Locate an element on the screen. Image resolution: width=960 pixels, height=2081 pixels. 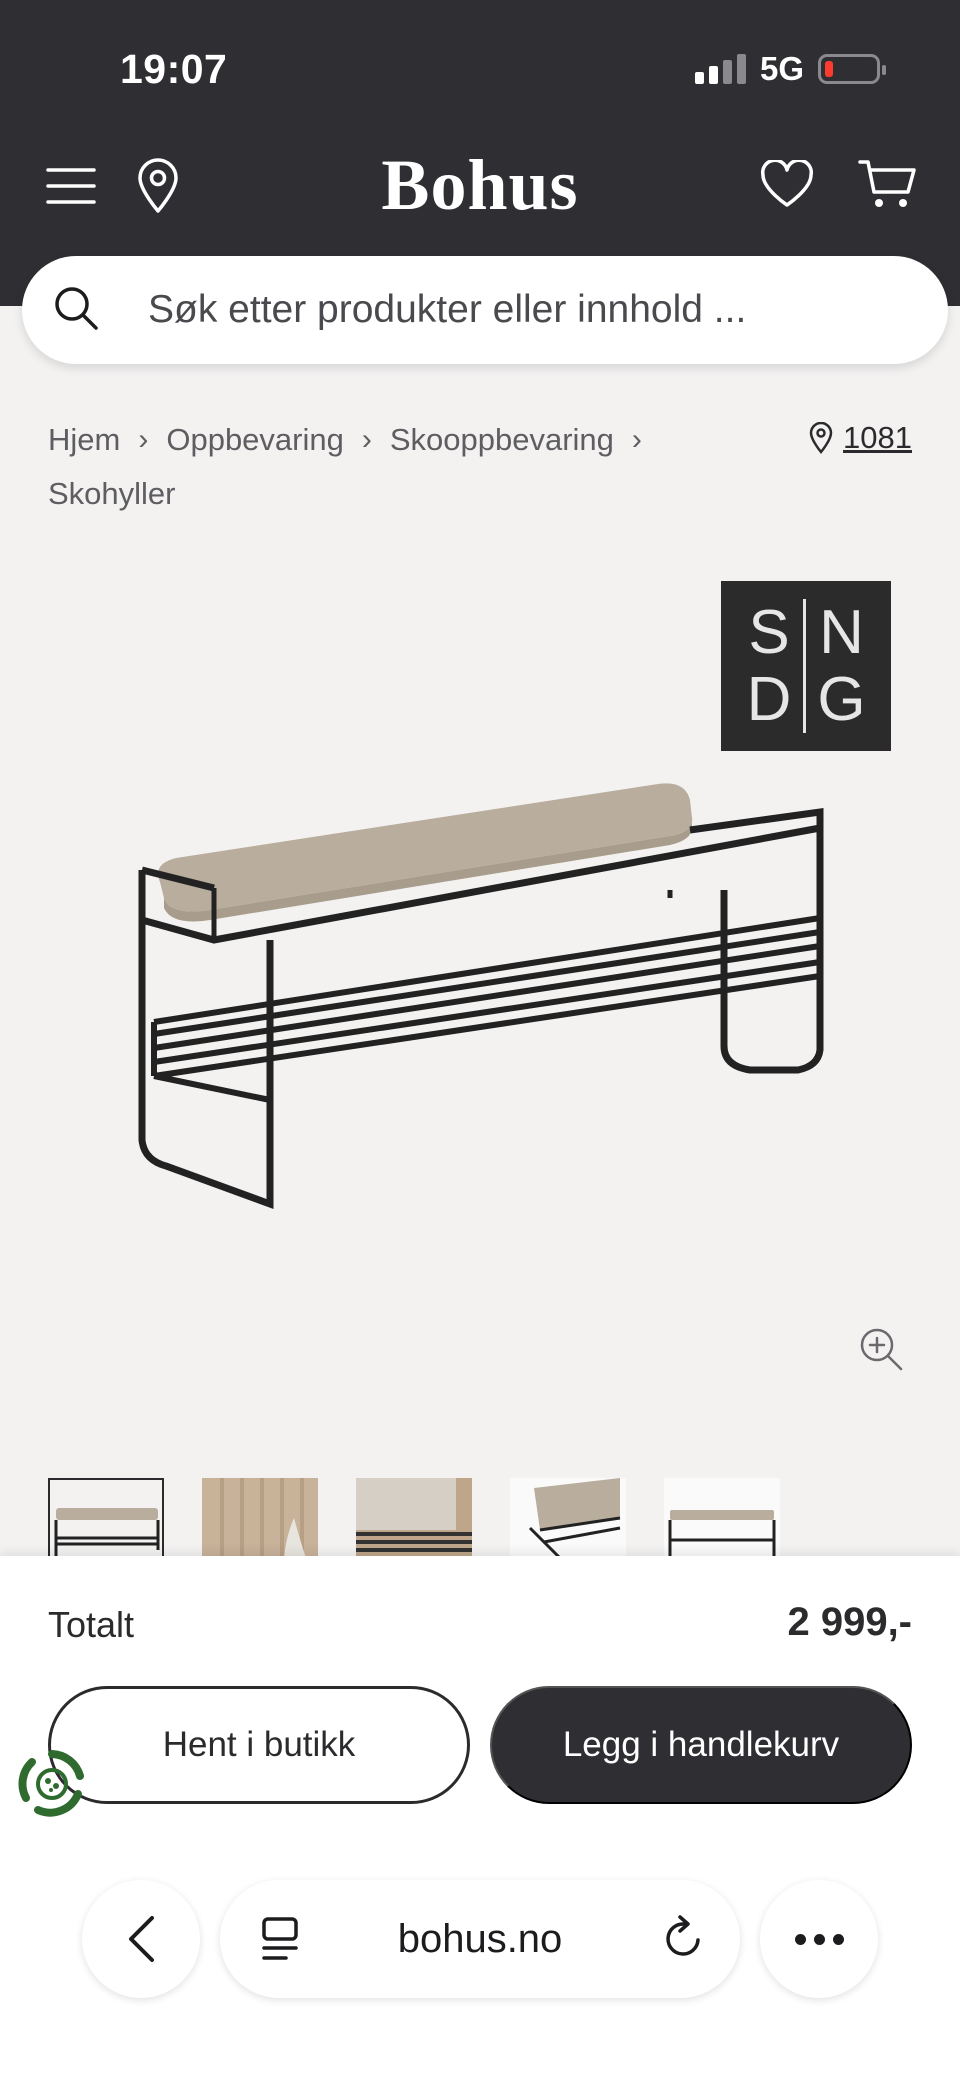
status-indicators: 5G is located at coordinates (790, 69).